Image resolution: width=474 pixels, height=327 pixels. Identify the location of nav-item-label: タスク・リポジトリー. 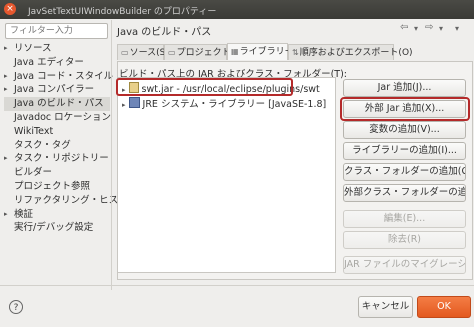
(61, 159).